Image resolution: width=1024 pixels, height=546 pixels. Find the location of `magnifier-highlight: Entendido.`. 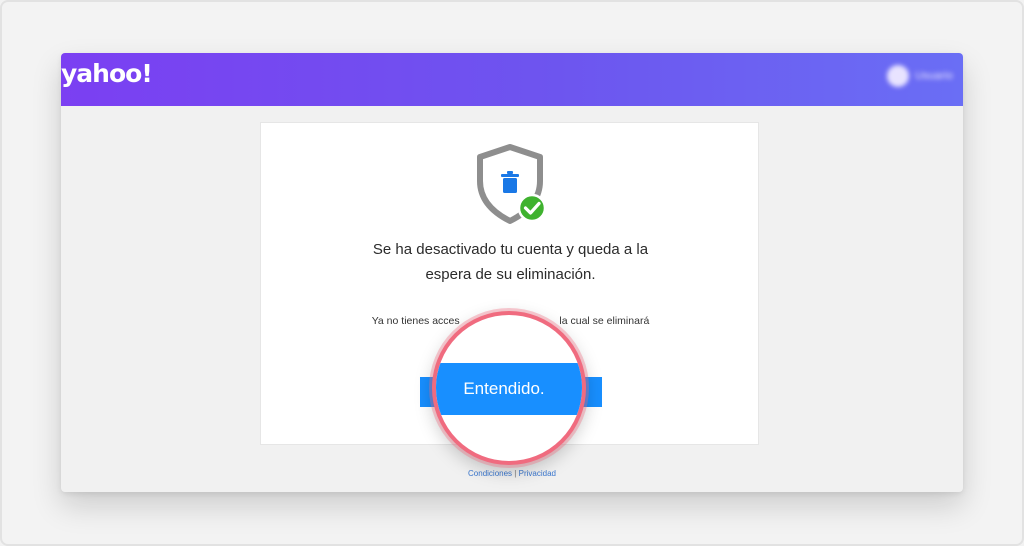

magnifier-highlight: Entendido. is located at coordinates (509, 388).